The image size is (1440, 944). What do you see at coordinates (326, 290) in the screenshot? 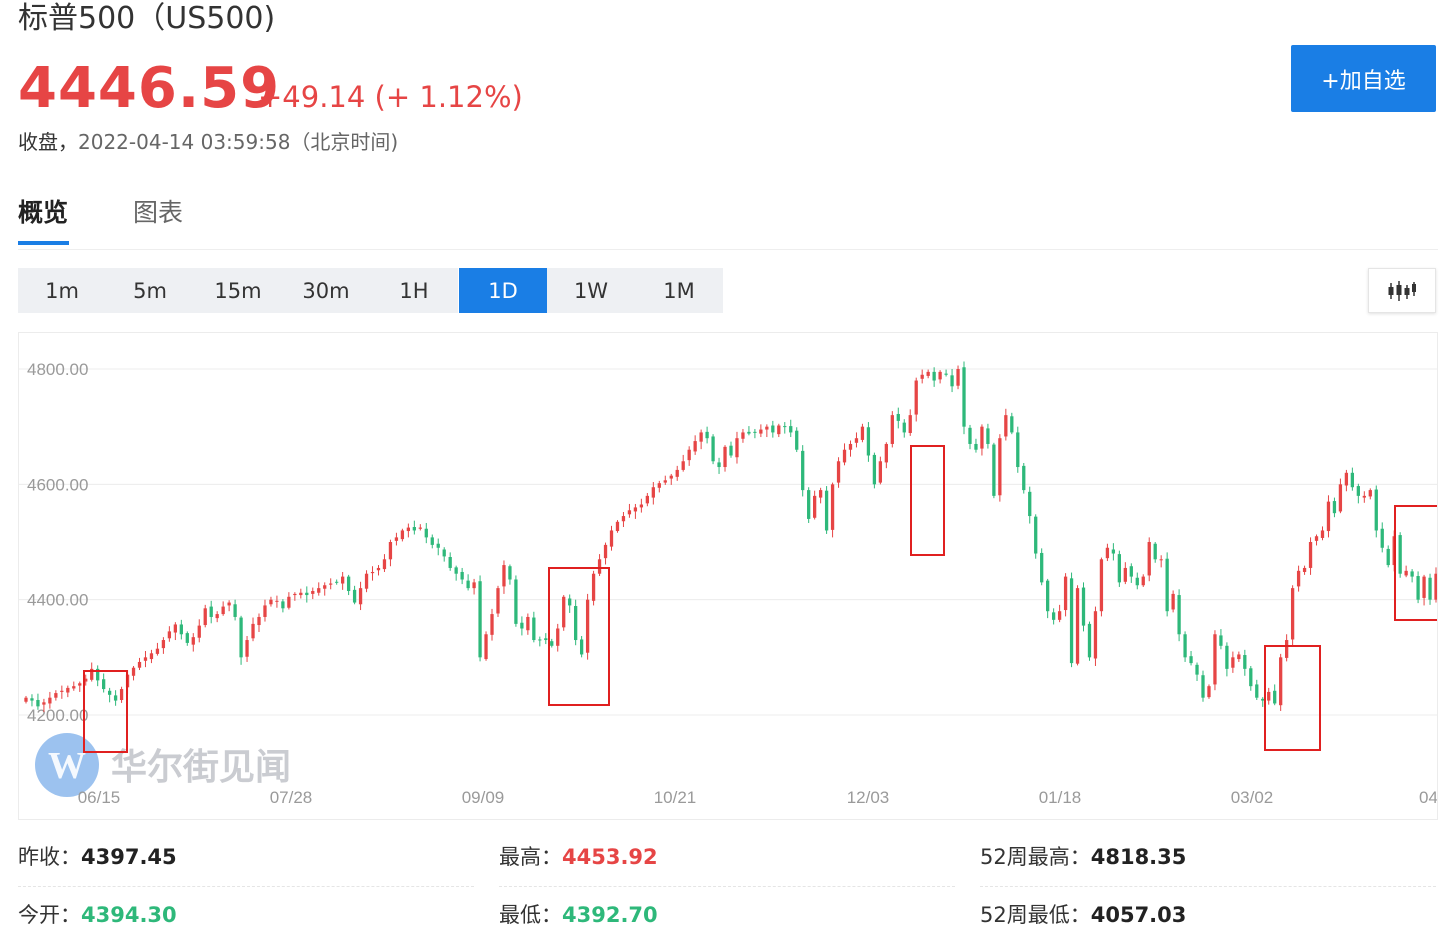
I see `period-30m-button: 30m` at bounding box center [326, 290].